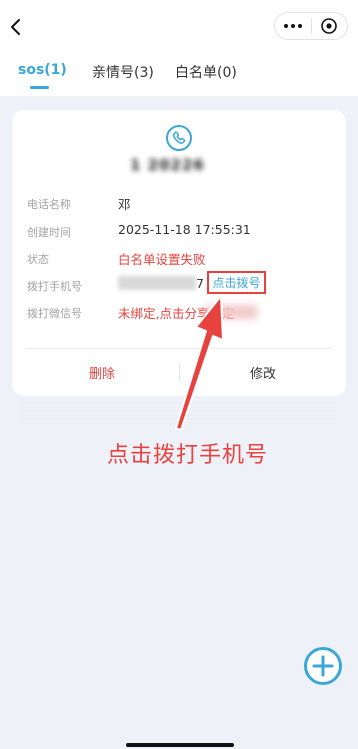 The width and height of the screenshot is (358, 749). I want to click on back-icon, so click(15, 27).